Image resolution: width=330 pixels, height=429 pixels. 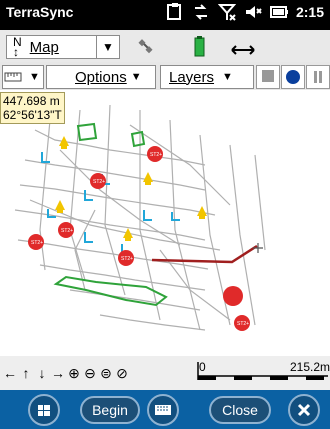 What do you see at coordinates (201, 12) in the screenshot?
I see `sync-icon` at bounding box center [201, 12].